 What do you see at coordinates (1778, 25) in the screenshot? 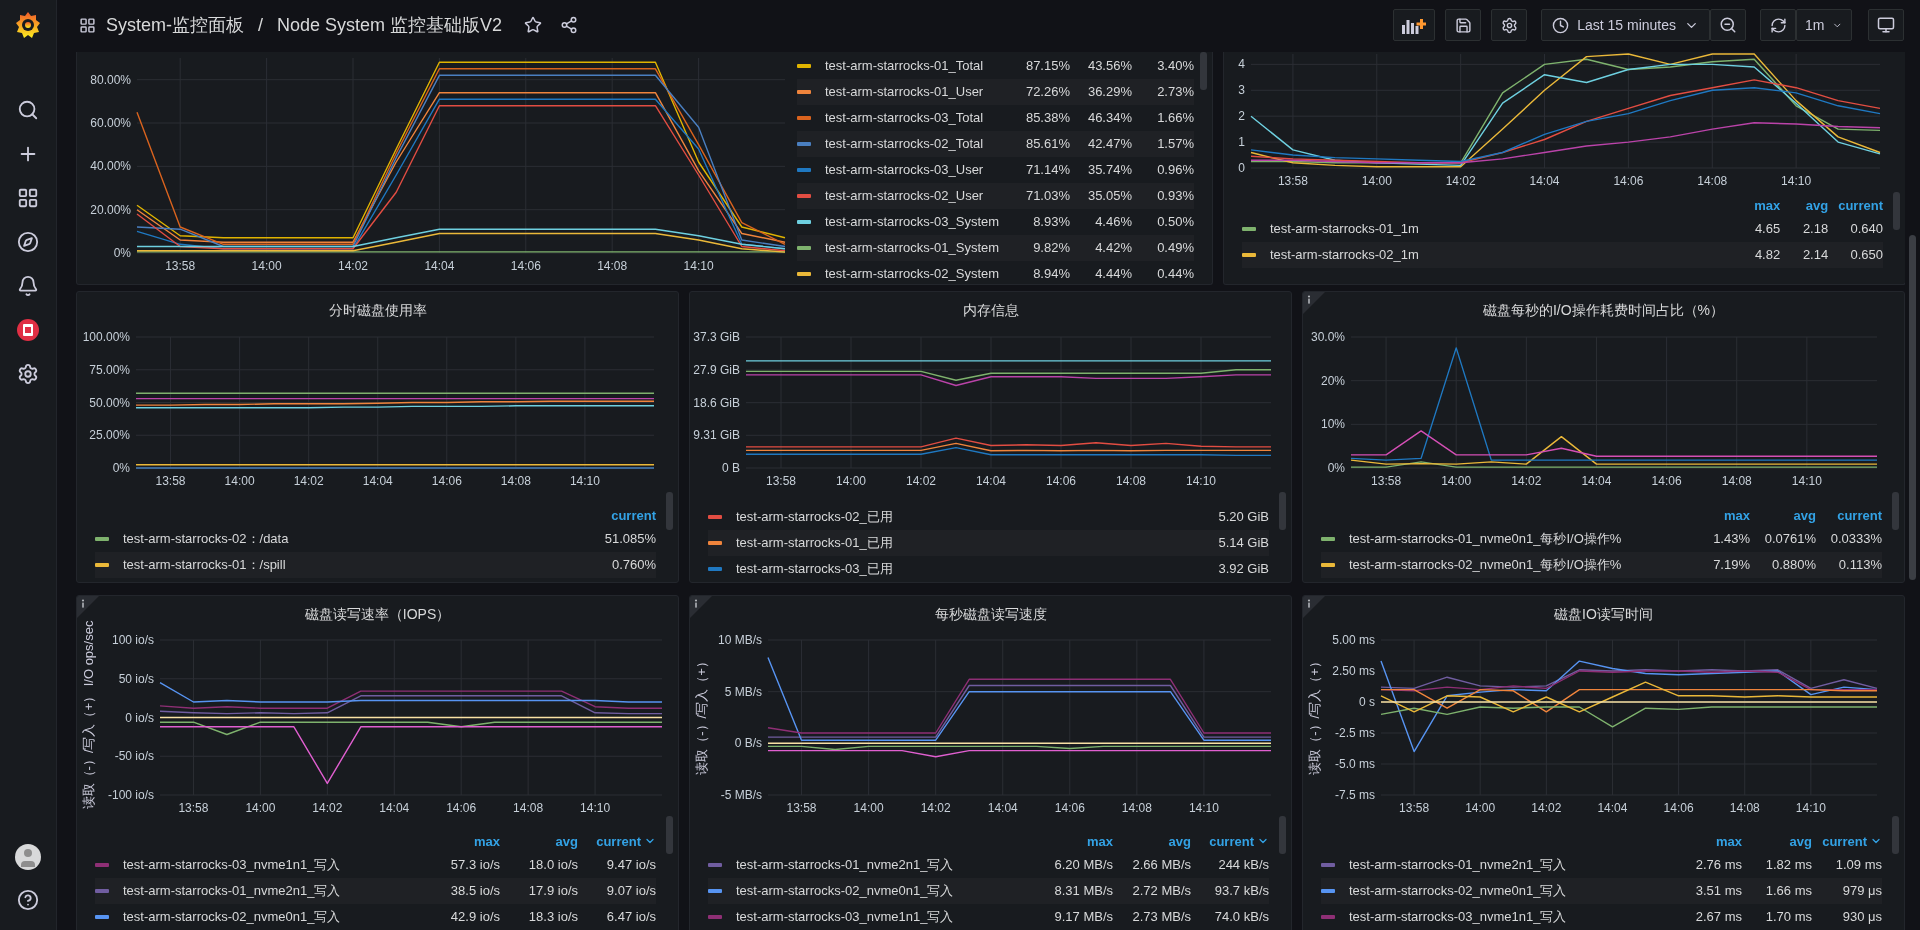
I see `refresh-button` at bounding box center [1778, 25].